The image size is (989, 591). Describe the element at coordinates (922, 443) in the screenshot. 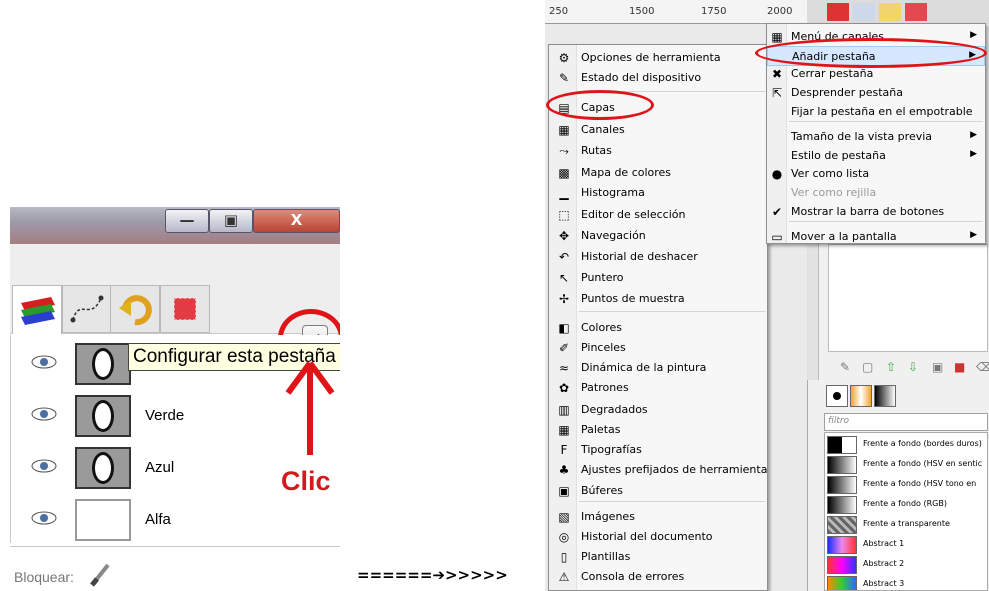

I see `gradient-label: Frente a fondo (bordes duros)` at that location.